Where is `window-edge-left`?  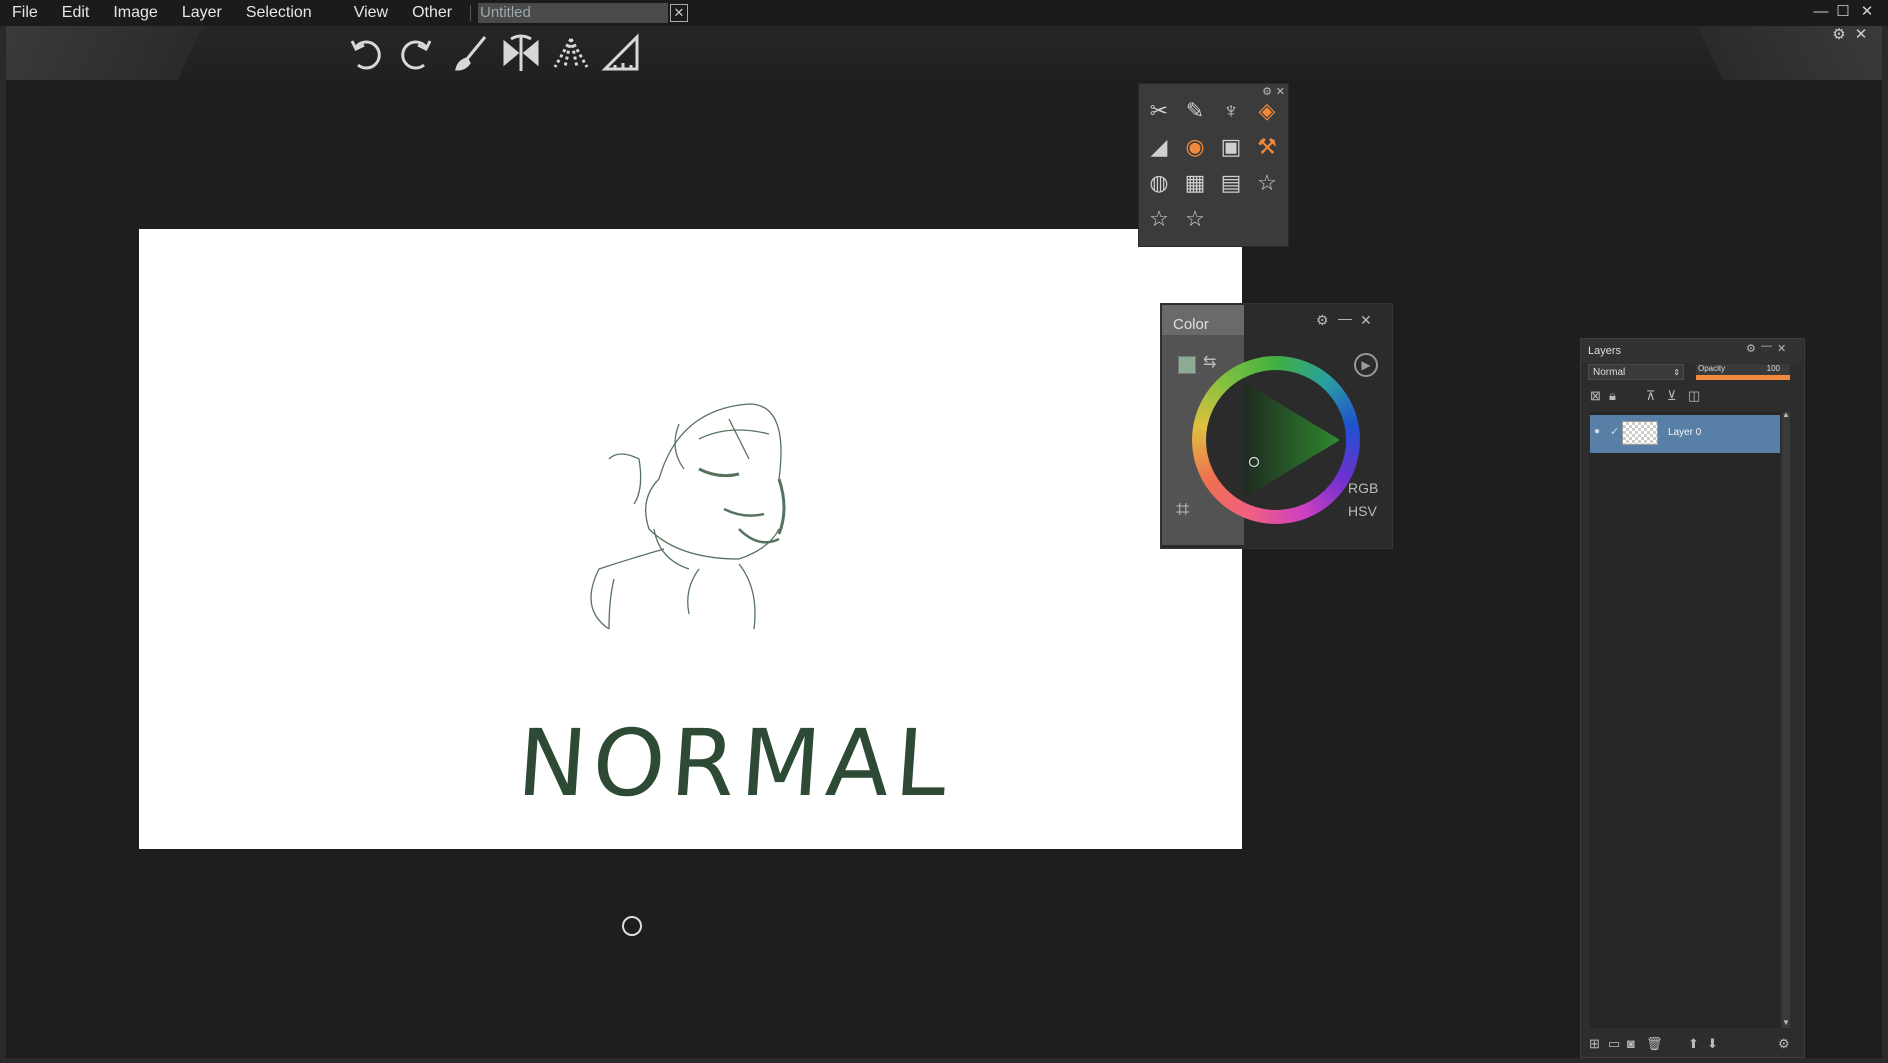
window-edge-left is located at coordinates (3, 544).